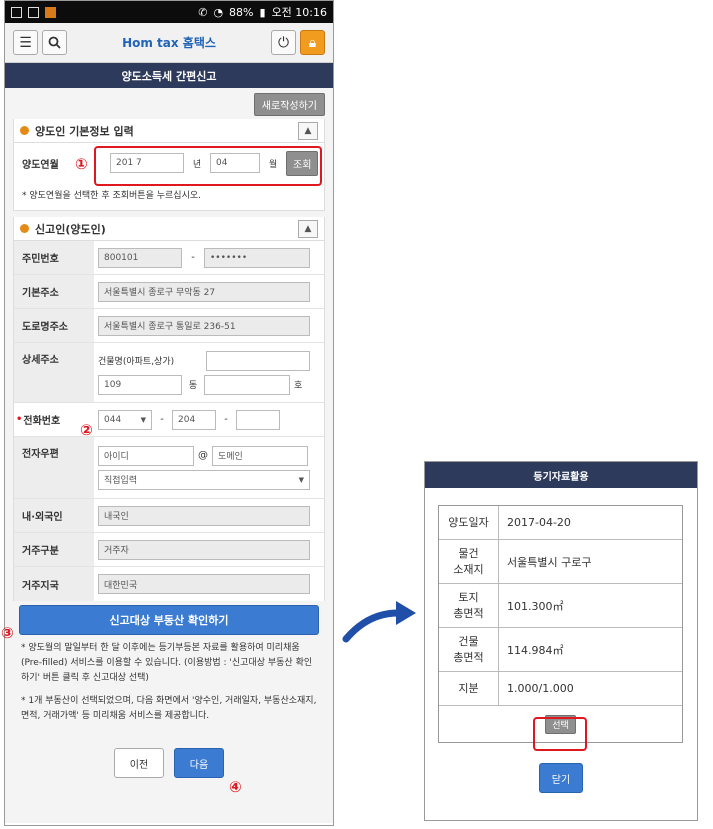  I want to click on marker-2: ②, so click(86, 430).